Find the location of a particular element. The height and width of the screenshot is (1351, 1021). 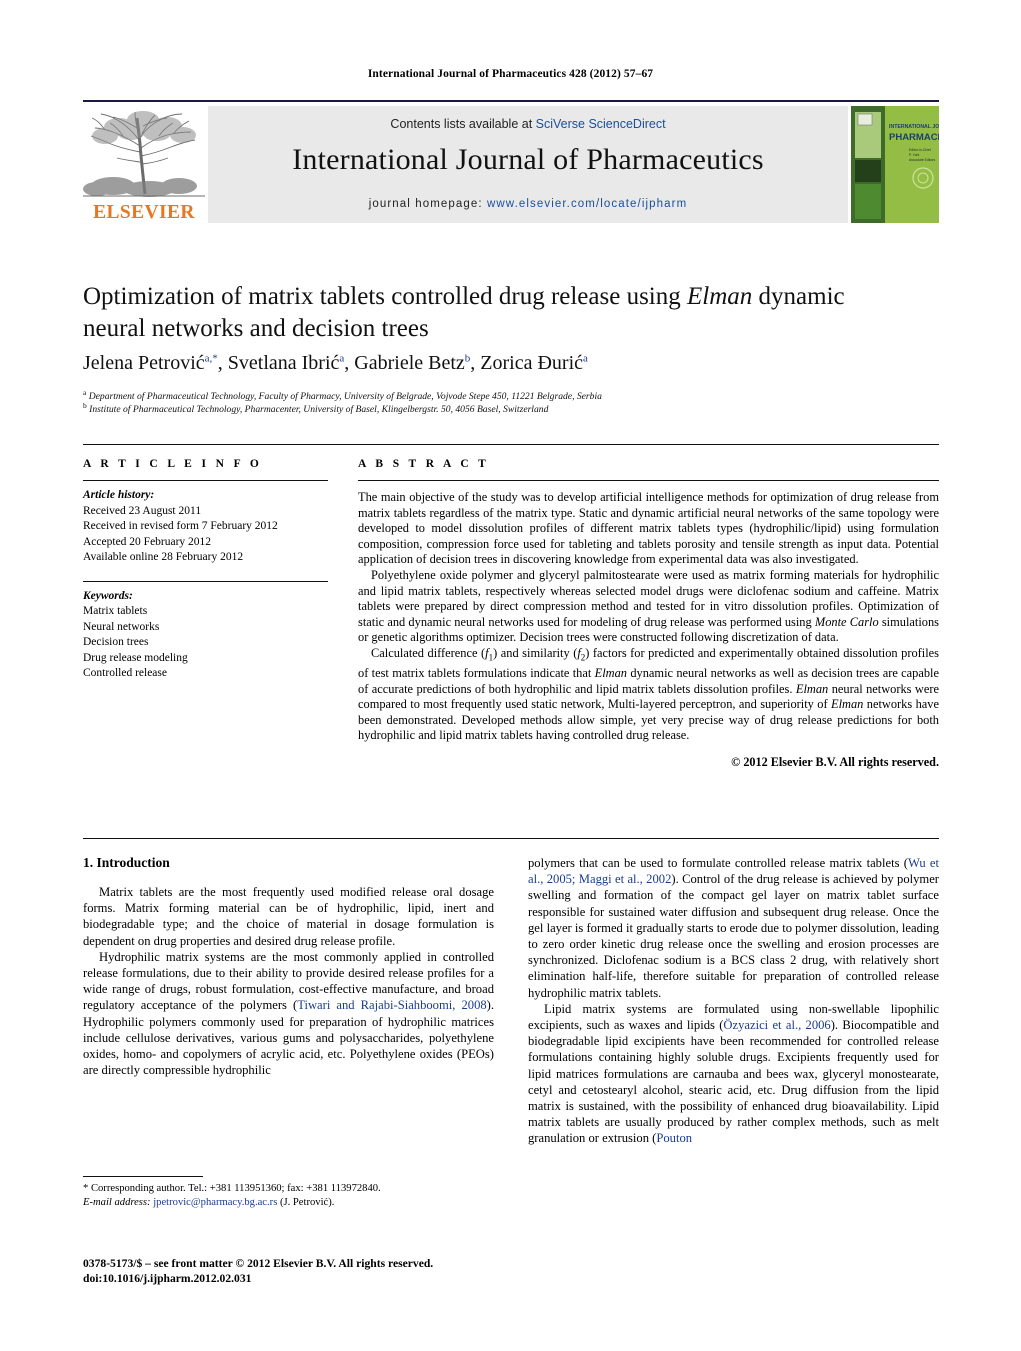

affiliation-mark: a is located at coordinates (85, 392).